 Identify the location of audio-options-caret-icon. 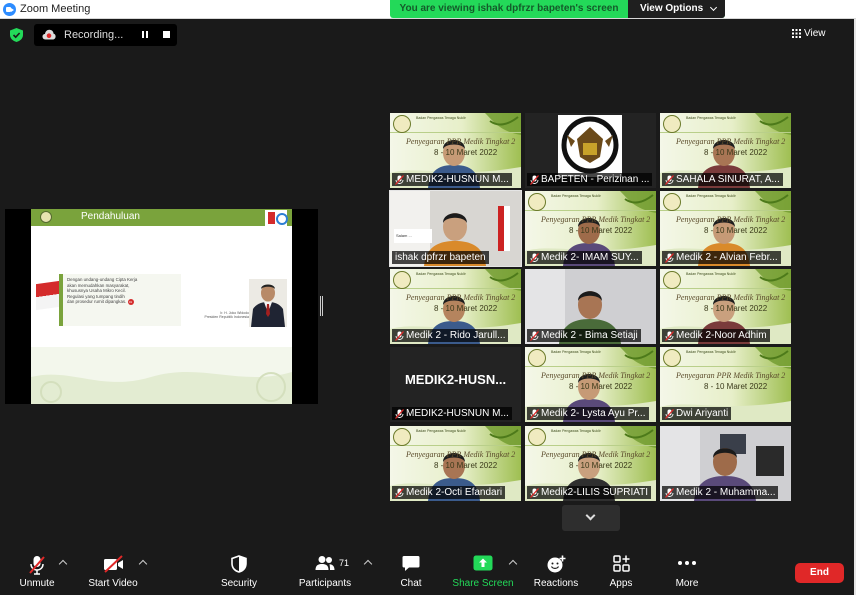
(63, 564).